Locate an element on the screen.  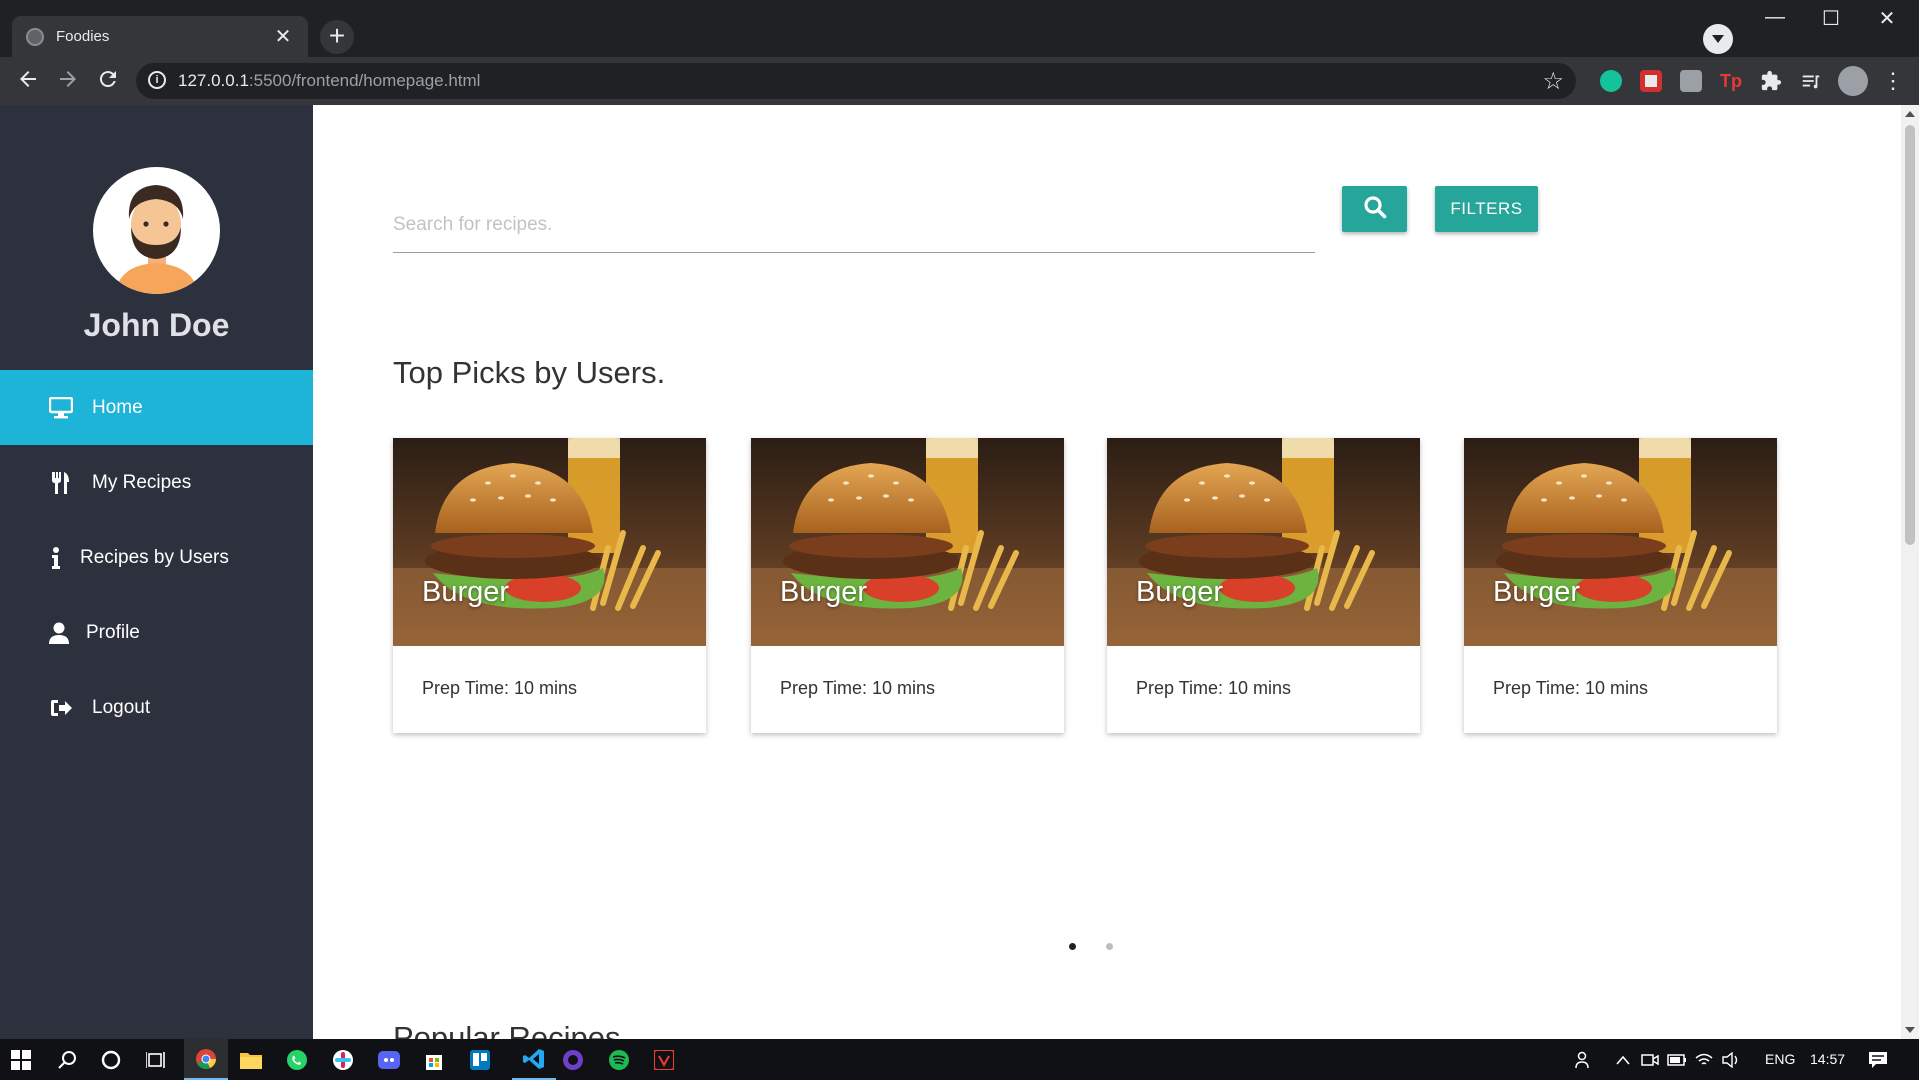
extensions-puzzle-icon is located at coordinates (1771, 81).